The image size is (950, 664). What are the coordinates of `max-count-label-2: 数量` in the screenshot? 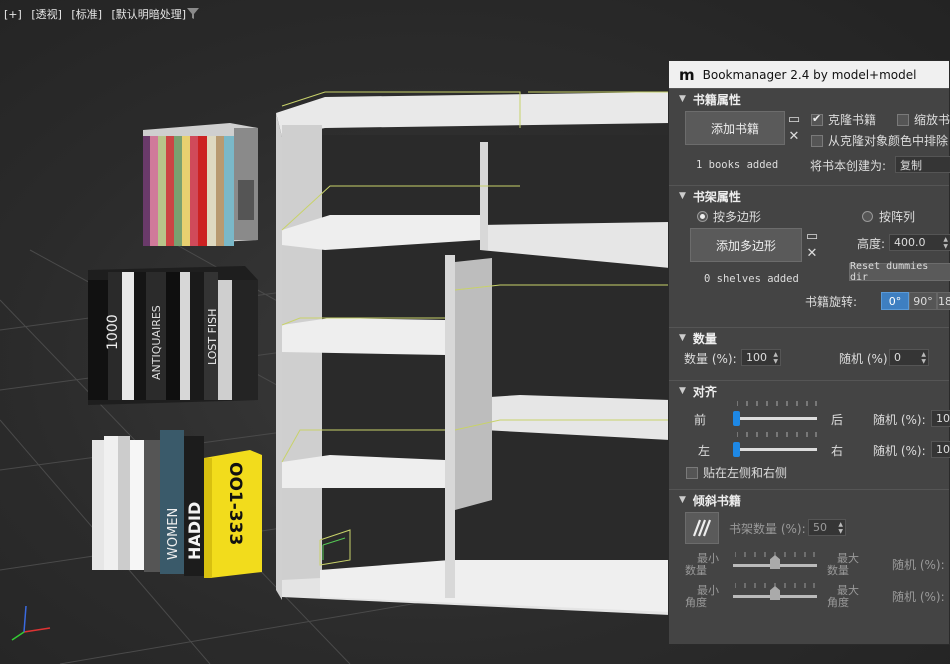 It's located at (838, 570).